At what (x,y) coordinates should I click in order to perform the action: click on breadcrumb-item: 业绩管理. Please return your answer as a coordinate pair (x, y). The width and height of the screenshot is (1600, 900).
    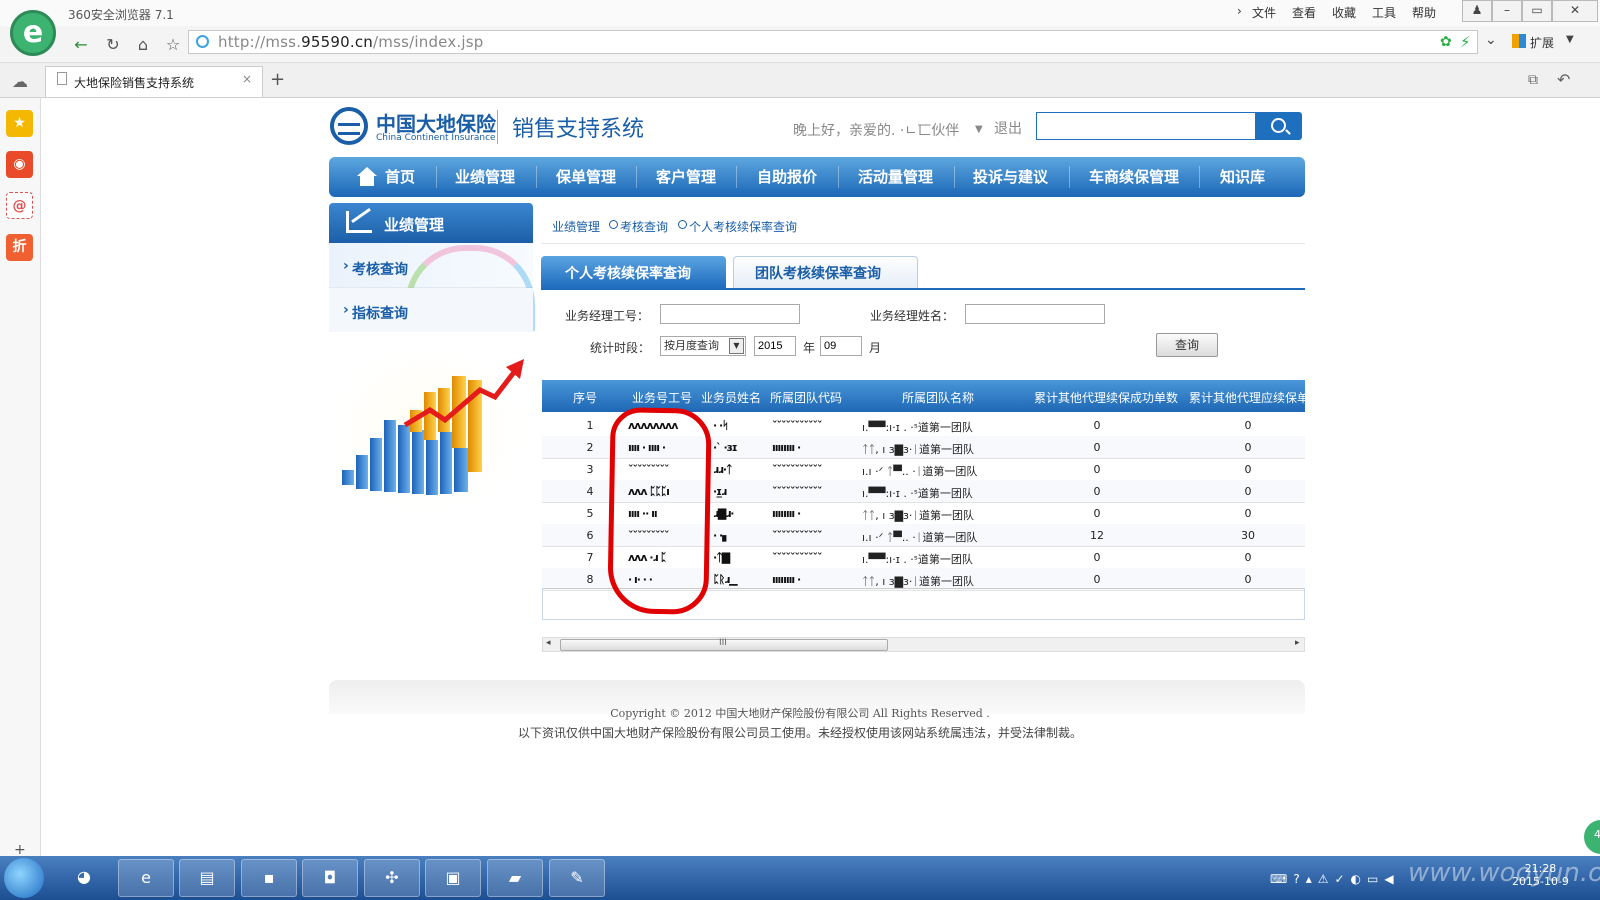
    Looking at the image, I should click on (576, 226).